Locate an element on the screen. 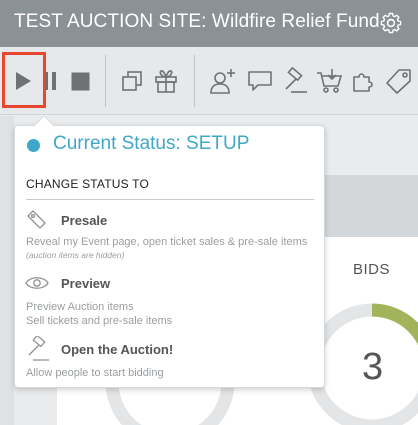 The image size is (418, 425). bids-label: BIDS is located at coordinates (372, 269).